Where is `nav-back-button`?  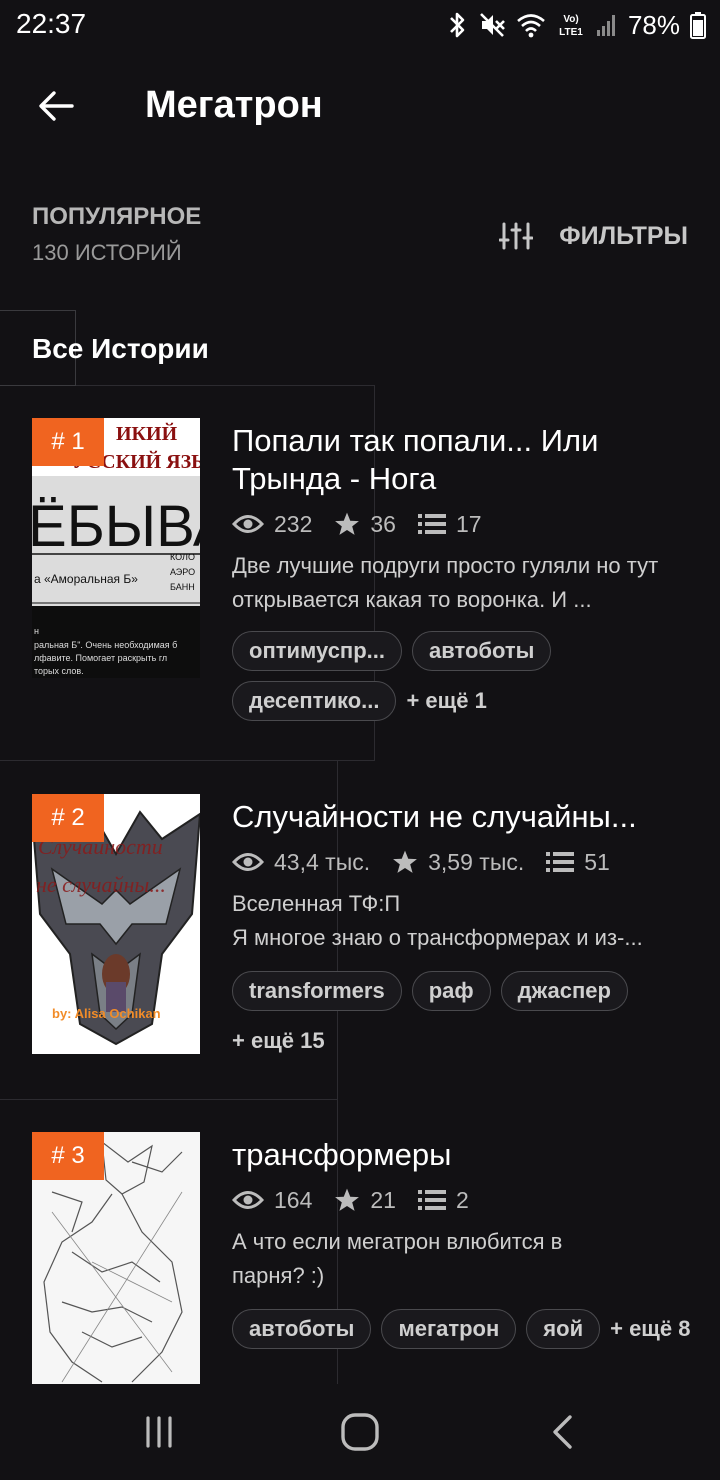
nav-back-button is located at coordinates (562, 1432).